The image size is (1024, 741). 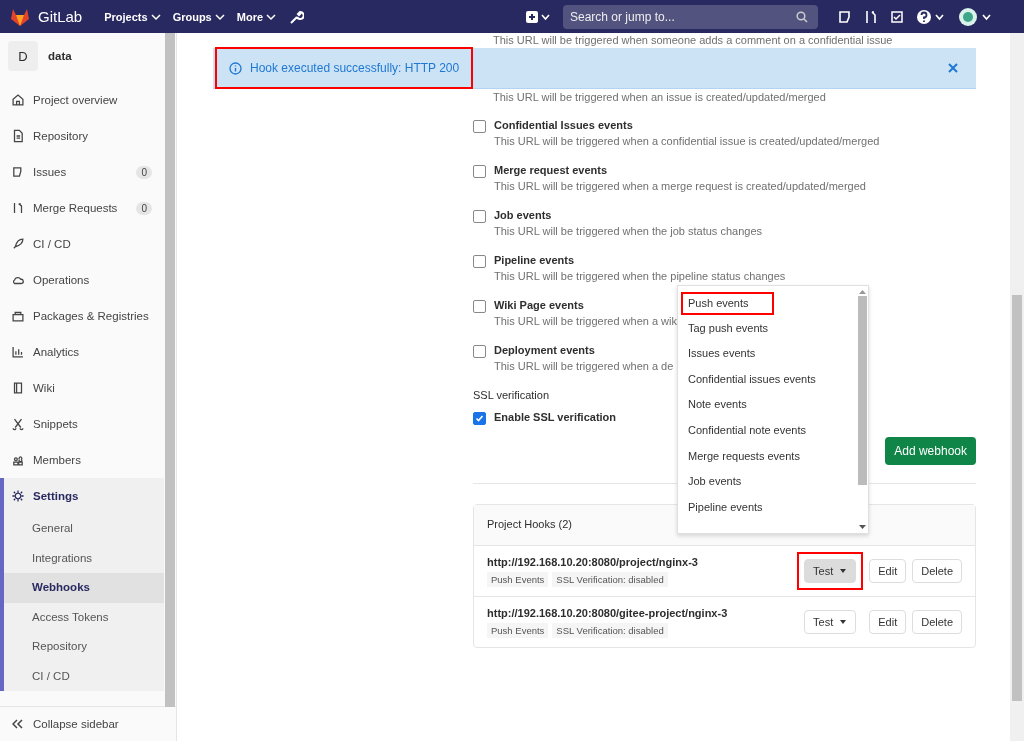 What do you see at coordinates (84, 617) in the screenshot?
I see `sidebar-subitem: Access Tokens` at bounding box center [84, 617].